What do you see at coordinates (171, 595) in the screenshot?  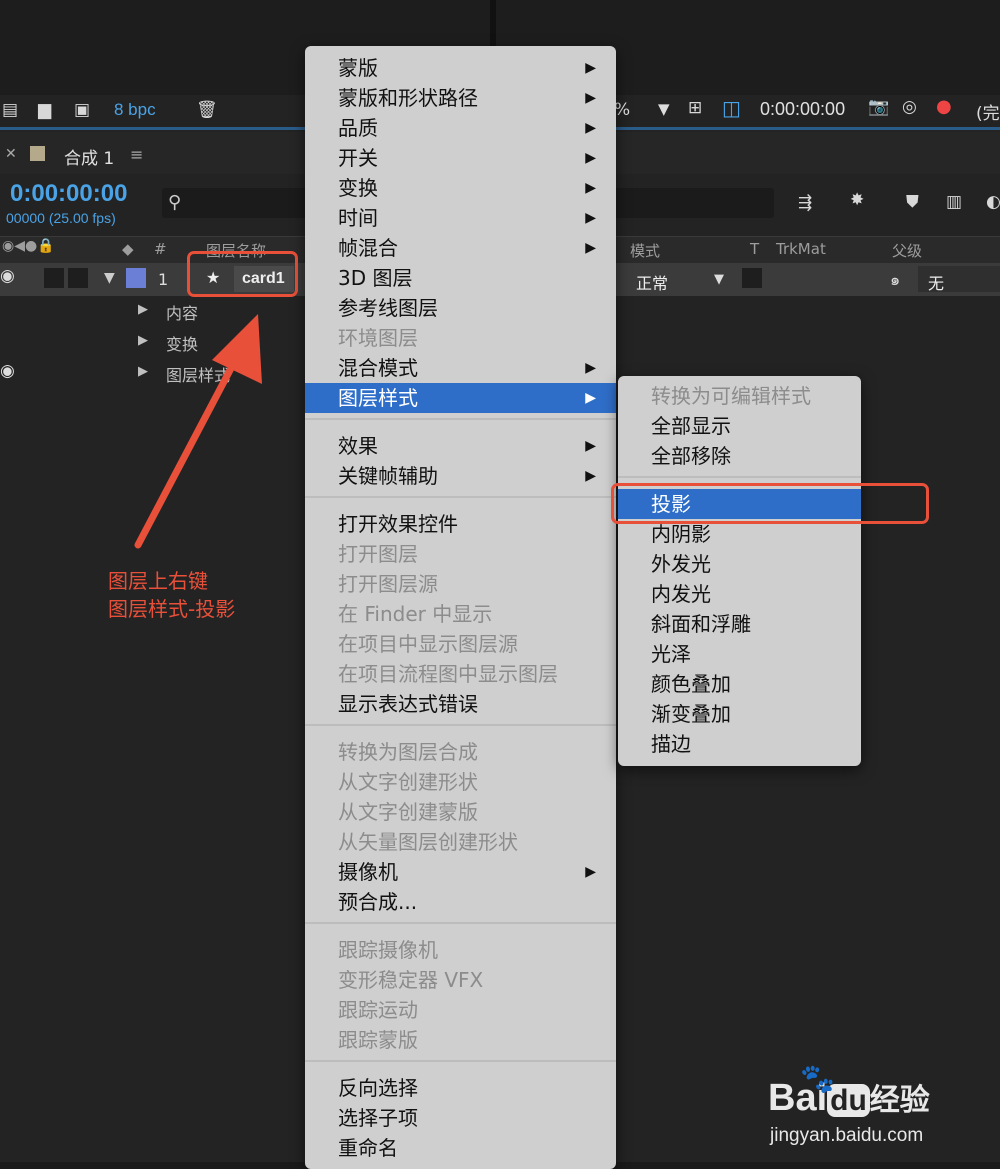 I see `annotation-text: 图层上右键 图层样式-投影` at bounding box center [171, 595].